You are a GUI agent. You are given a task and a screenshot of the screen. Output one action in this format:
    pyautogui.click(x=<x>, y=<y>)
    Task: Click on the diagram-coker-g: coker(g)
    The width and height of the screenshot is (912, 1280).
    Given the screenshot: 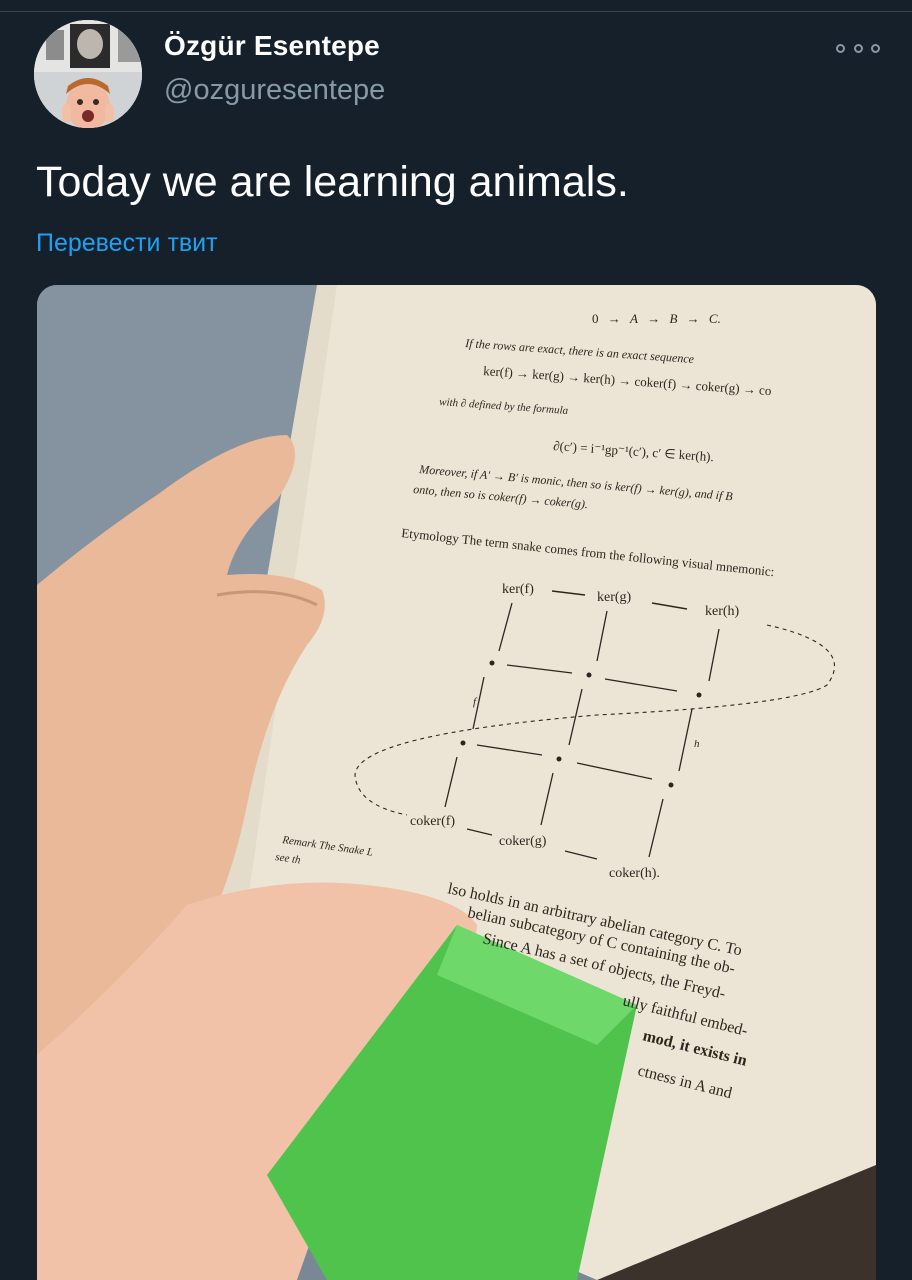 What is the action you would take?
    pyautogui.click(x=523, y=841)
    